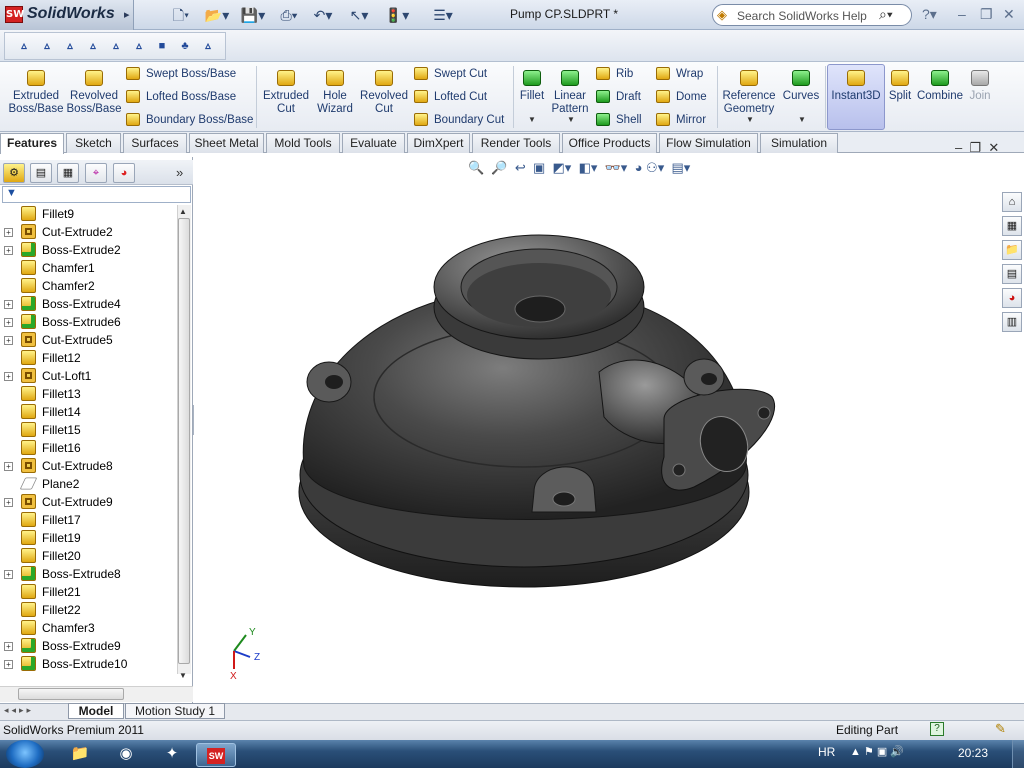 Image resolution: width=1024 pixels, height=768 pixels. I want to click on feature-tree-item: Fillet15, so click(88, 430).